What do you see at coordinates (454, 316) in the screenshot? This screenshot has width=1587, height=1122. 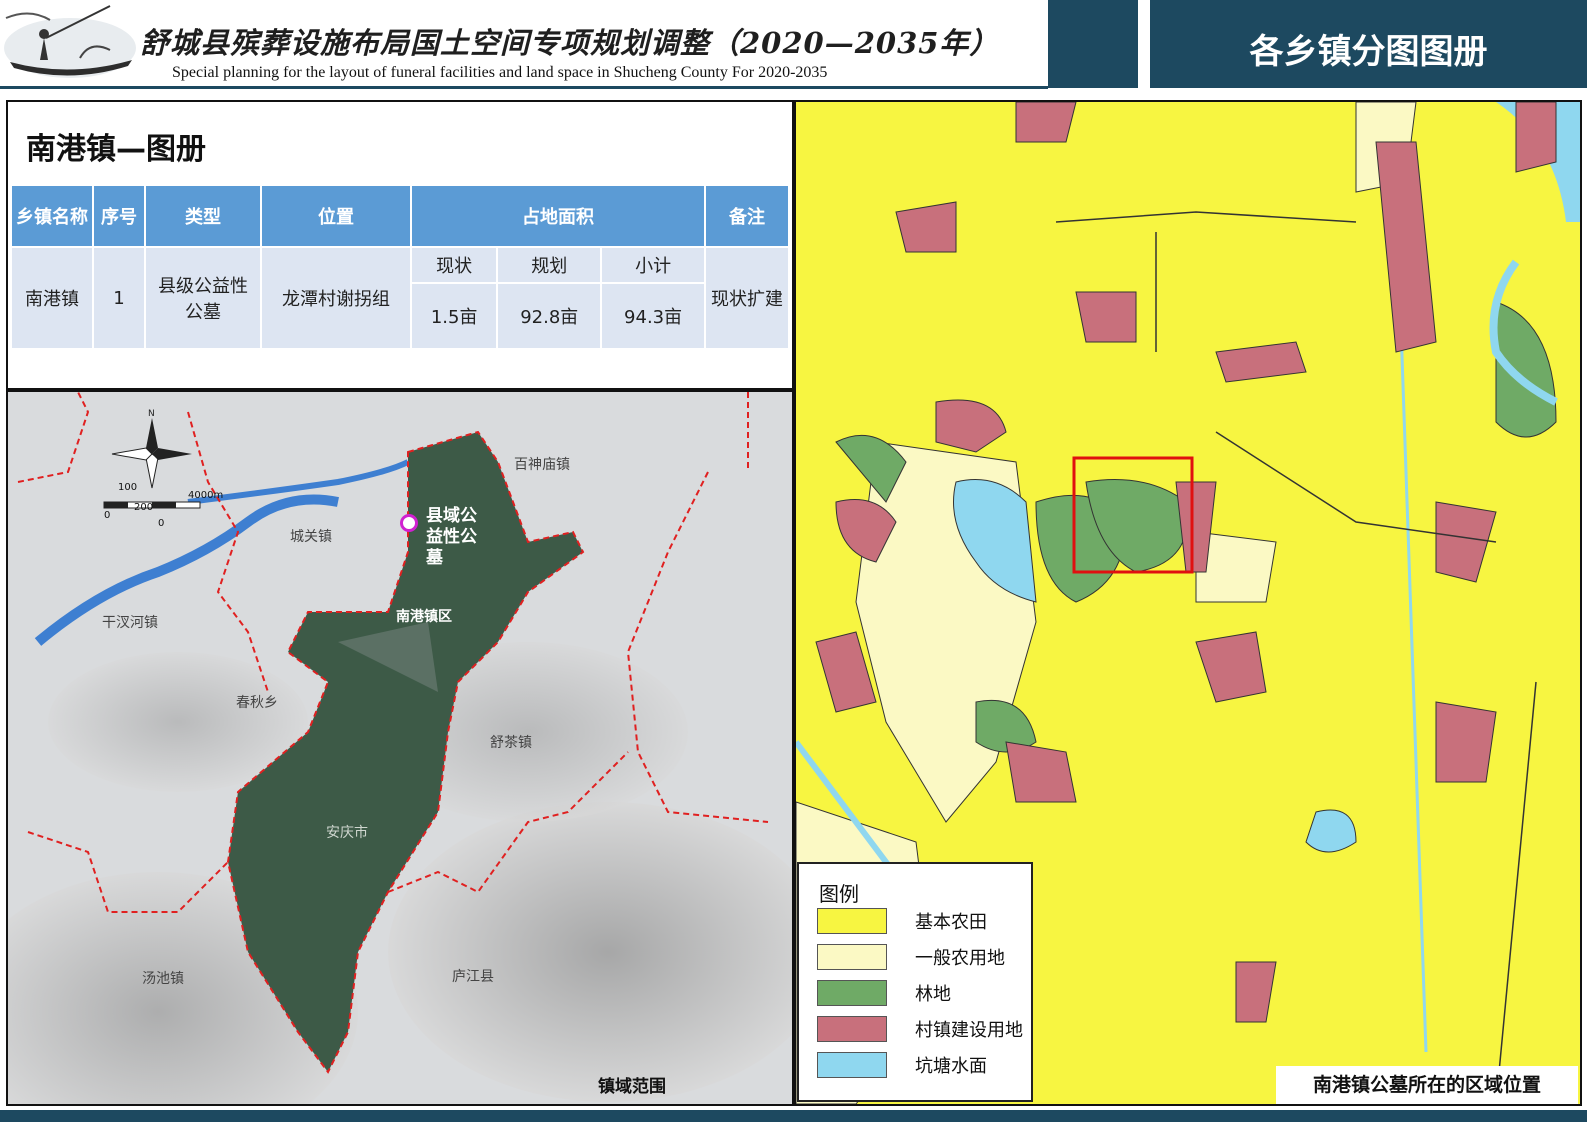 I see `cell-area-current: 1.5亩` at bounding box center [454, 316].